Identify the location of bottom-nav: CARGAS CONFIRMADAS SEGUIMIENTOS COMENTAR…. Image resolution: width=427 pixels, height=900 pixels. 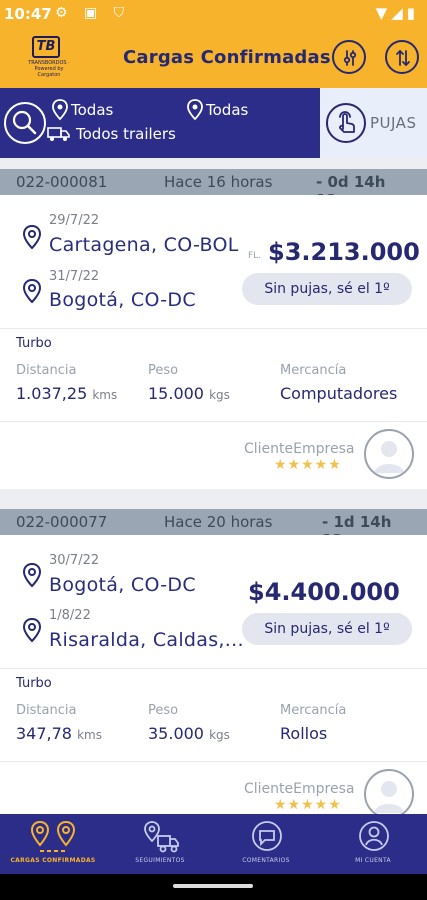
(213, 844).